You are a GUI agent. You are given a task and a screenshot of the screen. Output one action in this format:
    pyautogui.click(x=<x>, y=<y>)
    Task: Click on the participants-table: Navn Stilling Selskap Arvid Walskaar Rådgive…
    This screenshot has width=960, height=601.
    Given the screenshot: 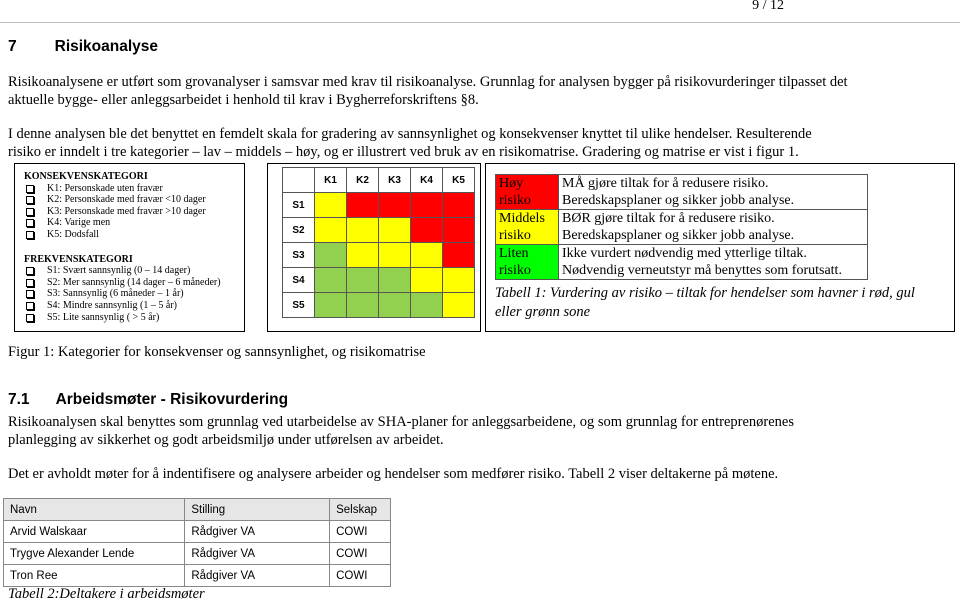 What is the action you would take?
    pyautogui.click(x=196, y=542)
    